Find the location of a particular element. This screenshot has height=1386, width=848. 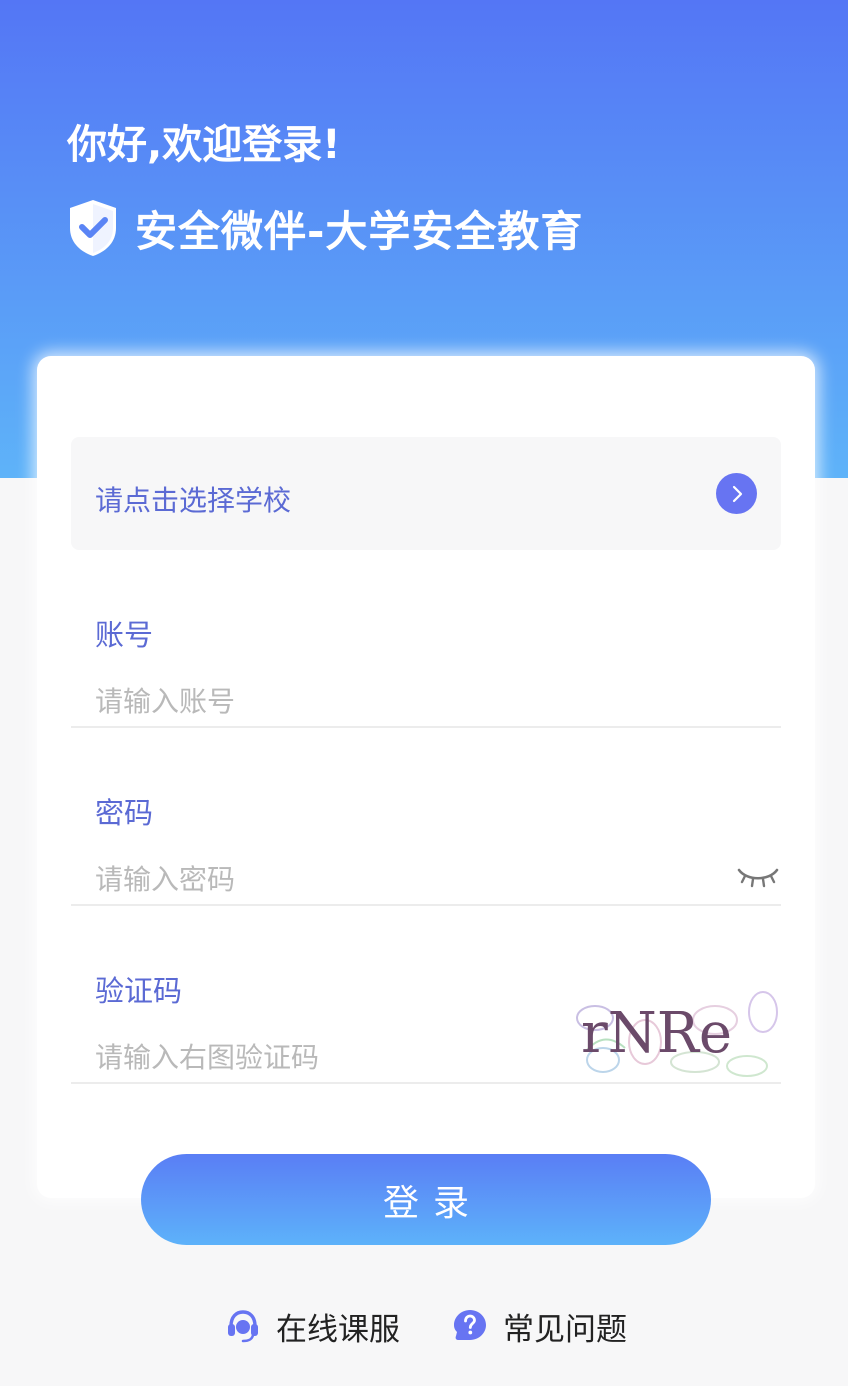

password-label: 密码 is located at coordinates (124, 813).